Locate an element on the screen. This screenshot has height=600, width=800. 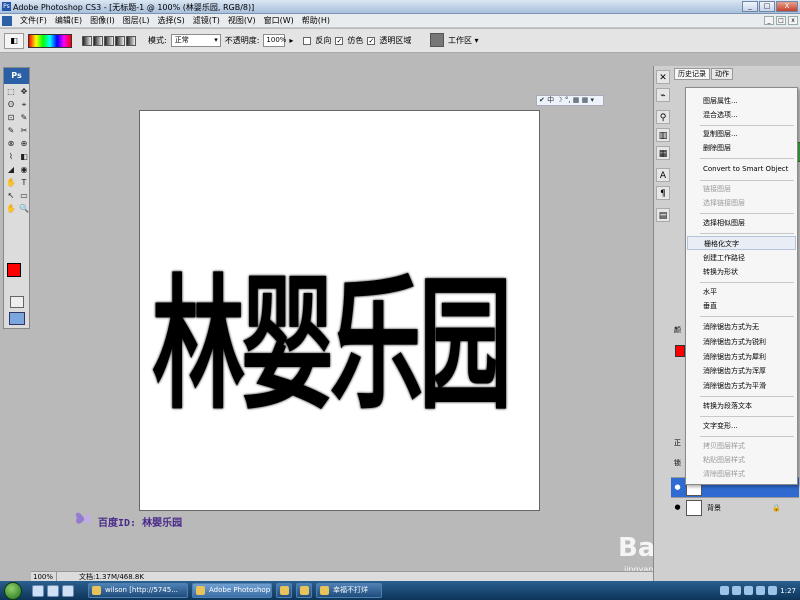
doc-restore-button: □ is located at coordinates (781, 20).